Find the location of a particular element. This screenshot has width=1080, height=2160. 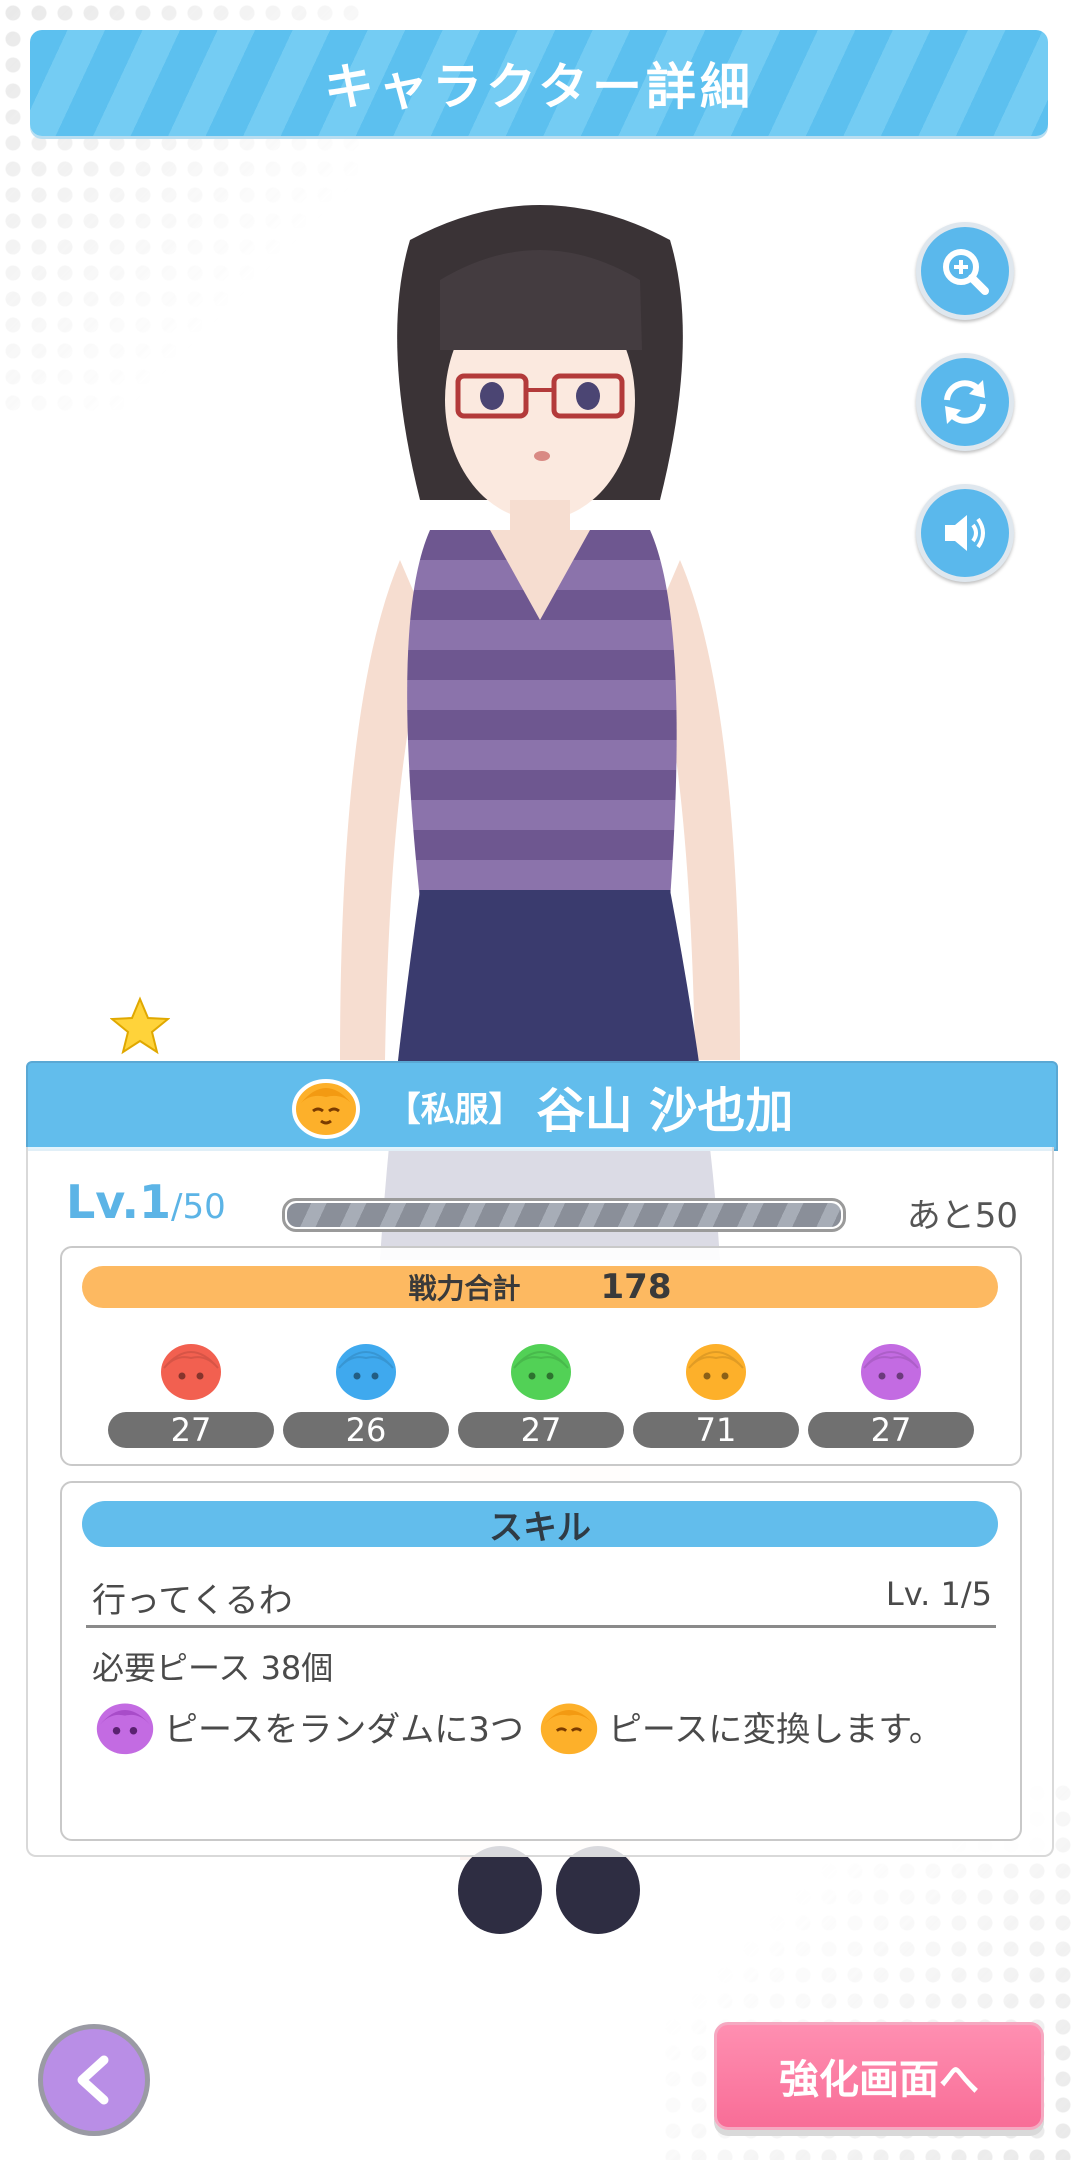

voice-button is located at coordinates (965, 533).